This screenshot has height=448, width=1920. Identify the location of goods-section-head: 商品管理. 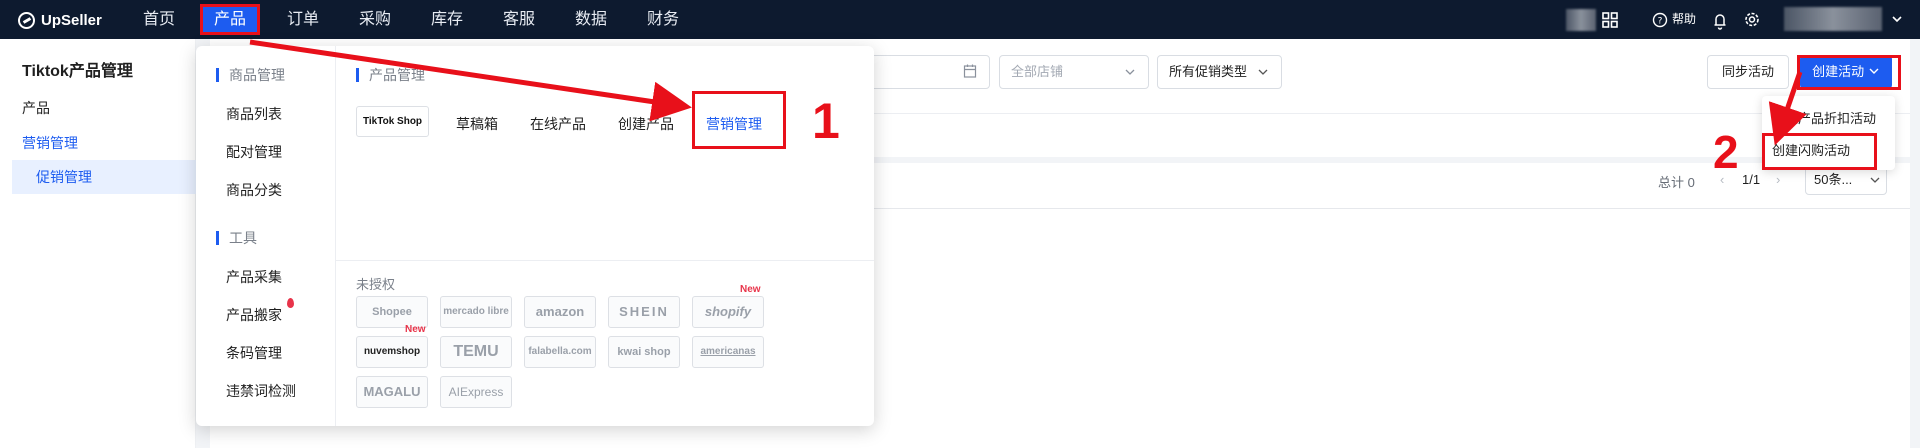
(250, 75).